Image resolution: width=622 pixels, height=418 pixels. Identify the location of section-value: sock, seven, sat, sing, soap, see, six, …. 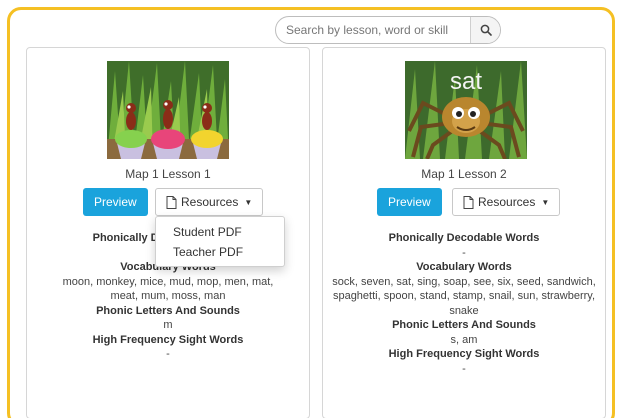
(464, 296).